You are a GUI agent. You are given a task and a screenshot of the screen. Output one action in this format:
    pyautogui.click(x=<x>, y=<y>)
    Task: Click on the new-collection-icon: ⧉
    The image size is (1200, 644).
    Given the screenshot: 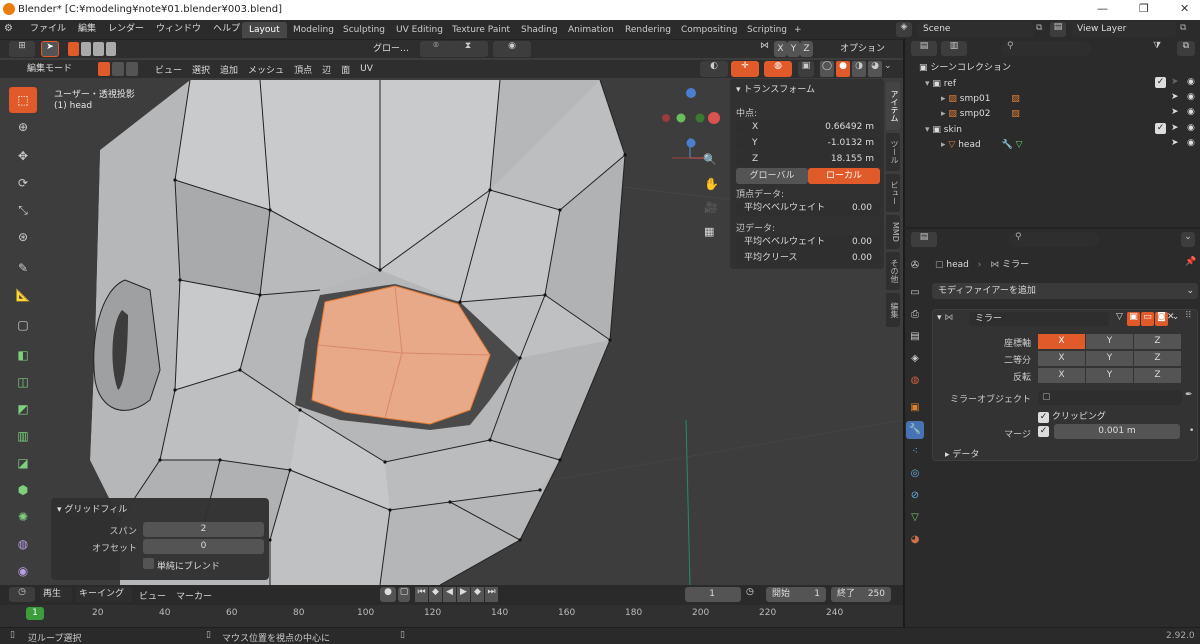 What is the action you would take?
    pyautogui.click(x=1186, y=48)
    